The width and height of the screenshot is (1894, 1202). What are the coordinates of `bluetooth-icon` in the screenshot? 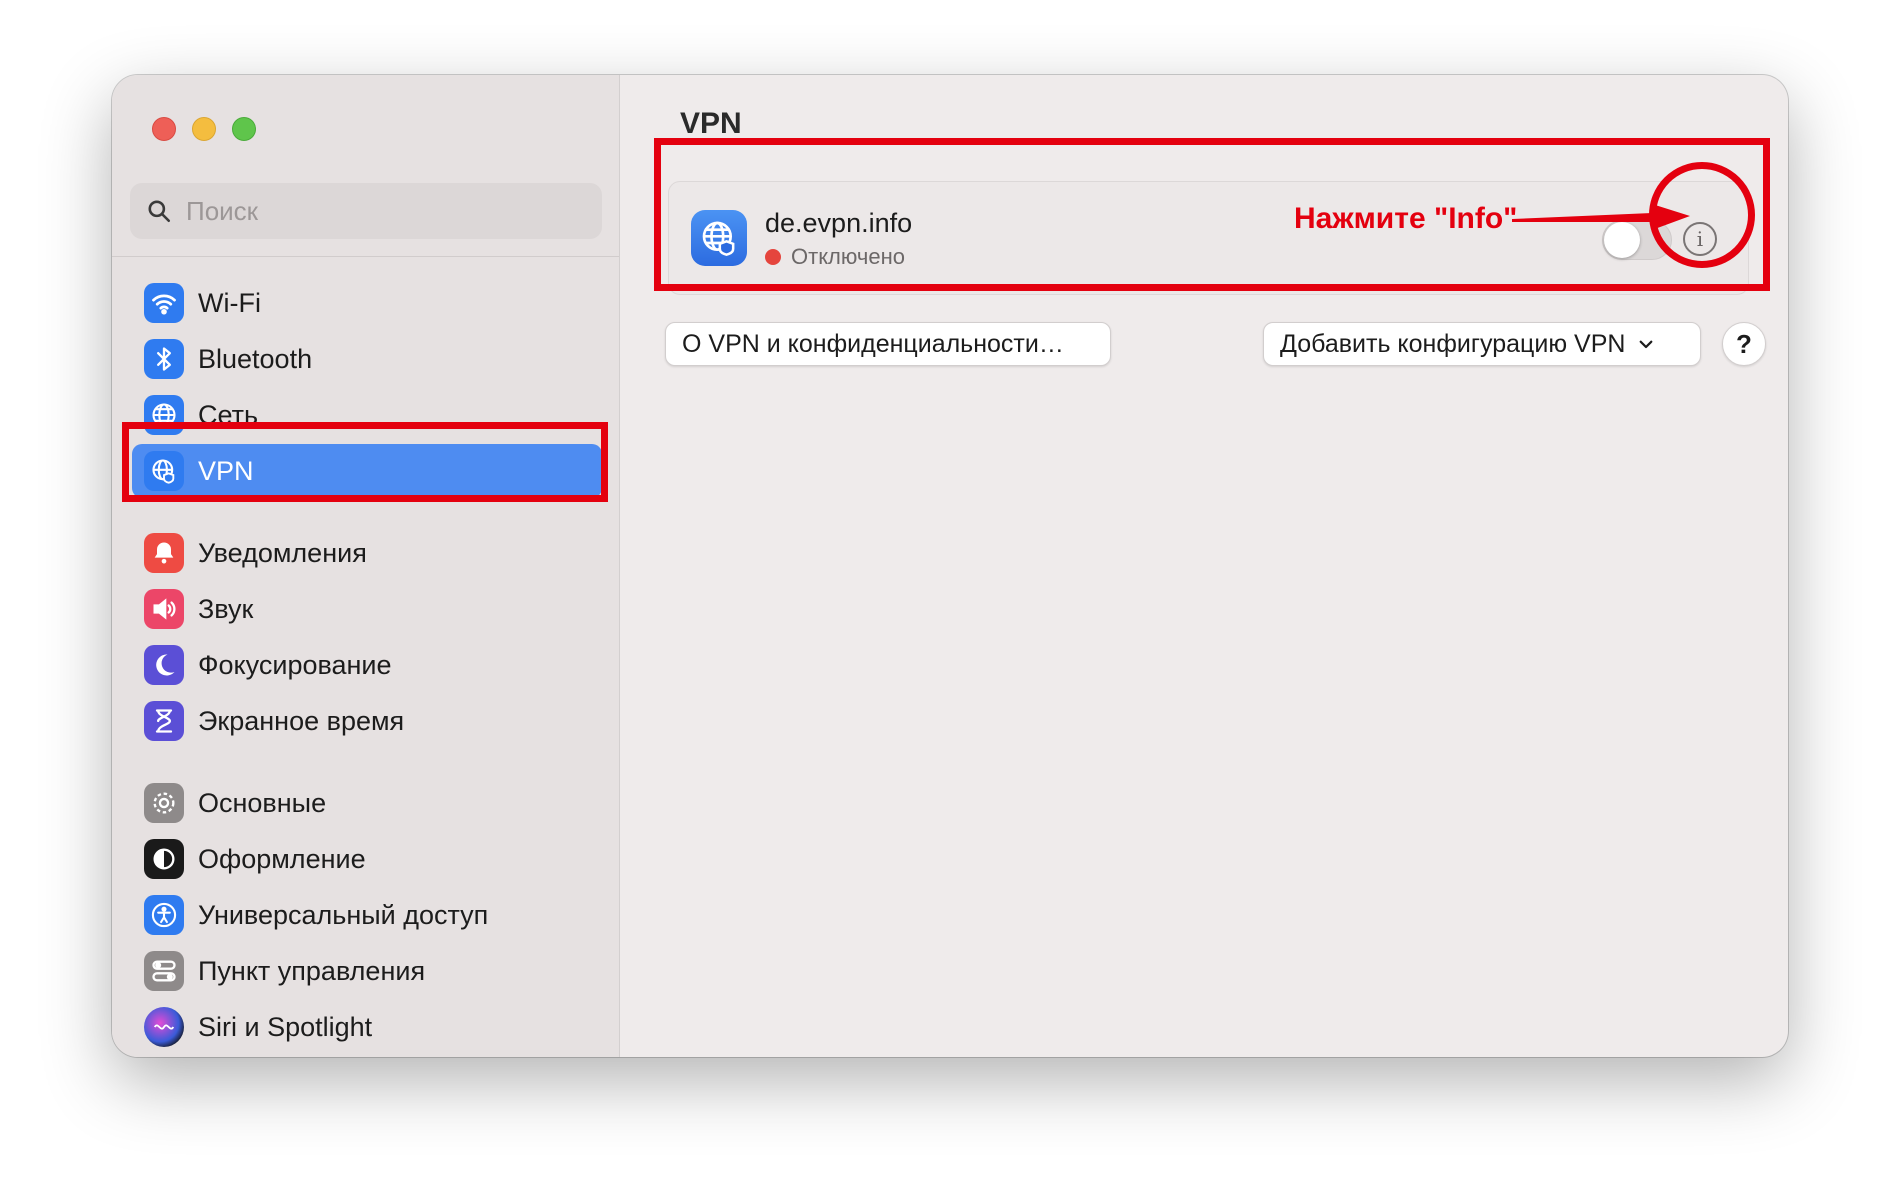 It's located at (164, 359).